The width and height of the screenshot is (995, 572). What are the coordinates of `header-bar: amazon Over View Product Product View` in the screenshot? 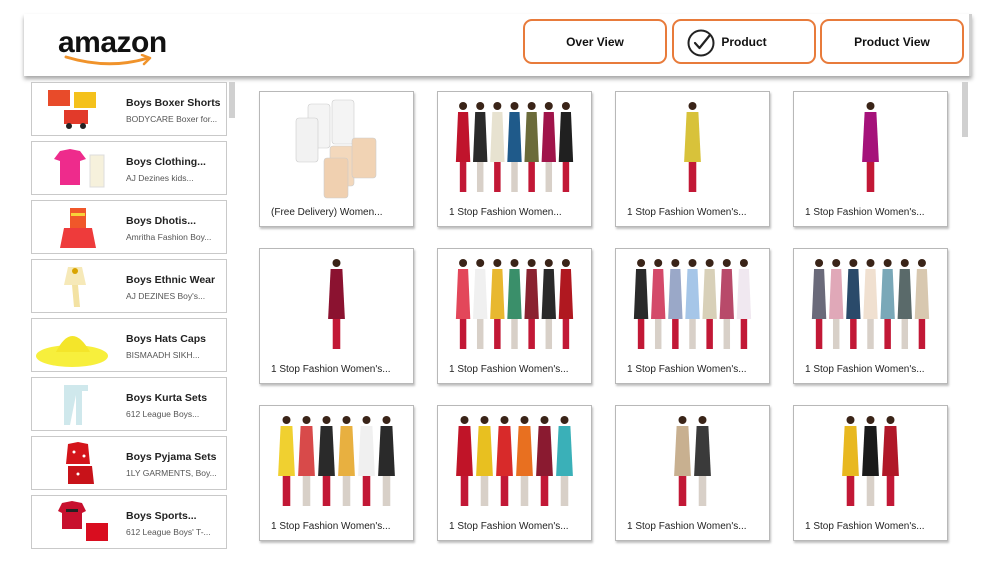 It's located at (498, 45).